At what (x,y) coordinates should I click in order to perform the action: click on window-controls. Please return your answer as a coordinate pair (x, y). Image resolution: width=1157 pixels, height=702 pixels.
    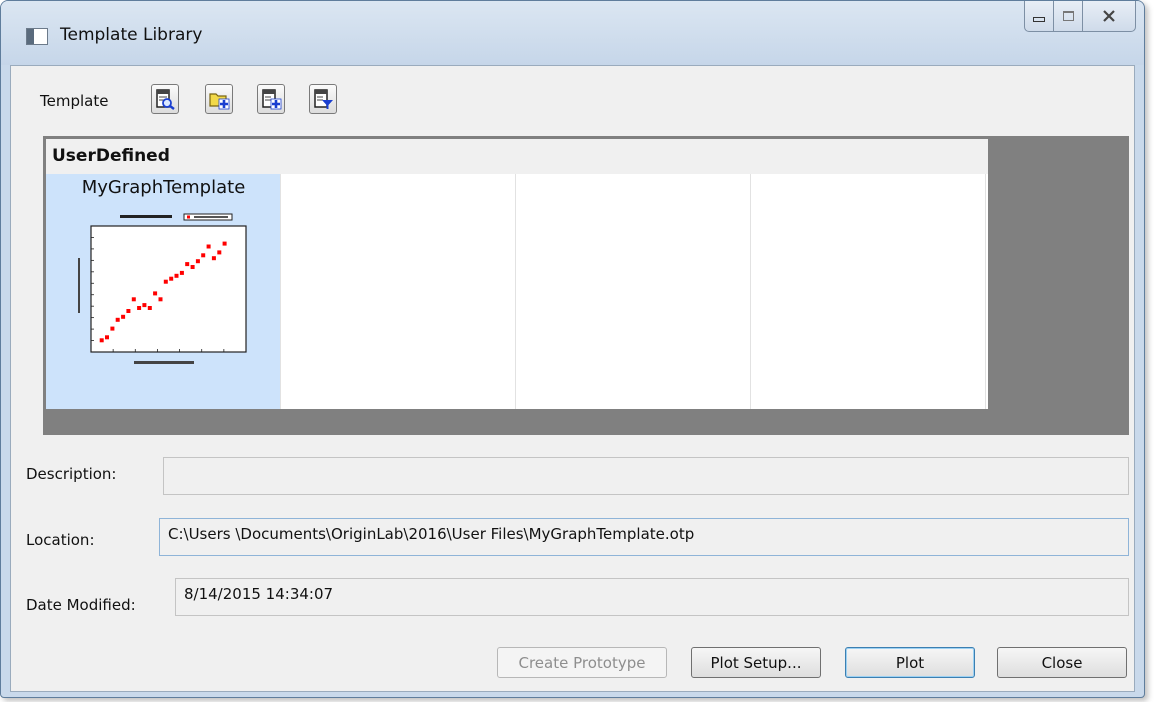
    Looking at the image, I should click on (1080, 16).